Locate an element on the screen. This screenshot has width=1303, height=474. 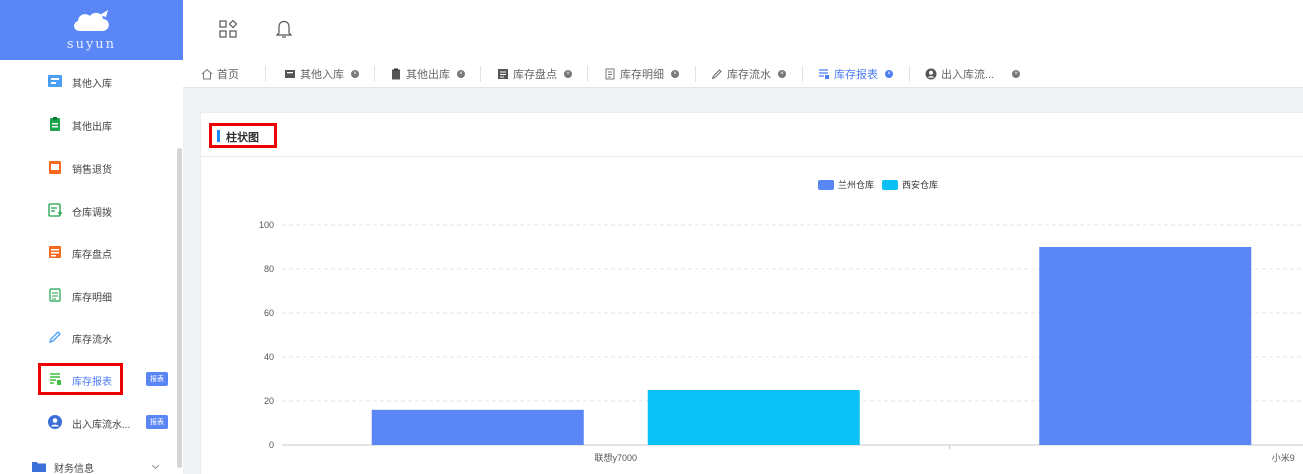
return-box-icon is located at coordinates (55, 167).